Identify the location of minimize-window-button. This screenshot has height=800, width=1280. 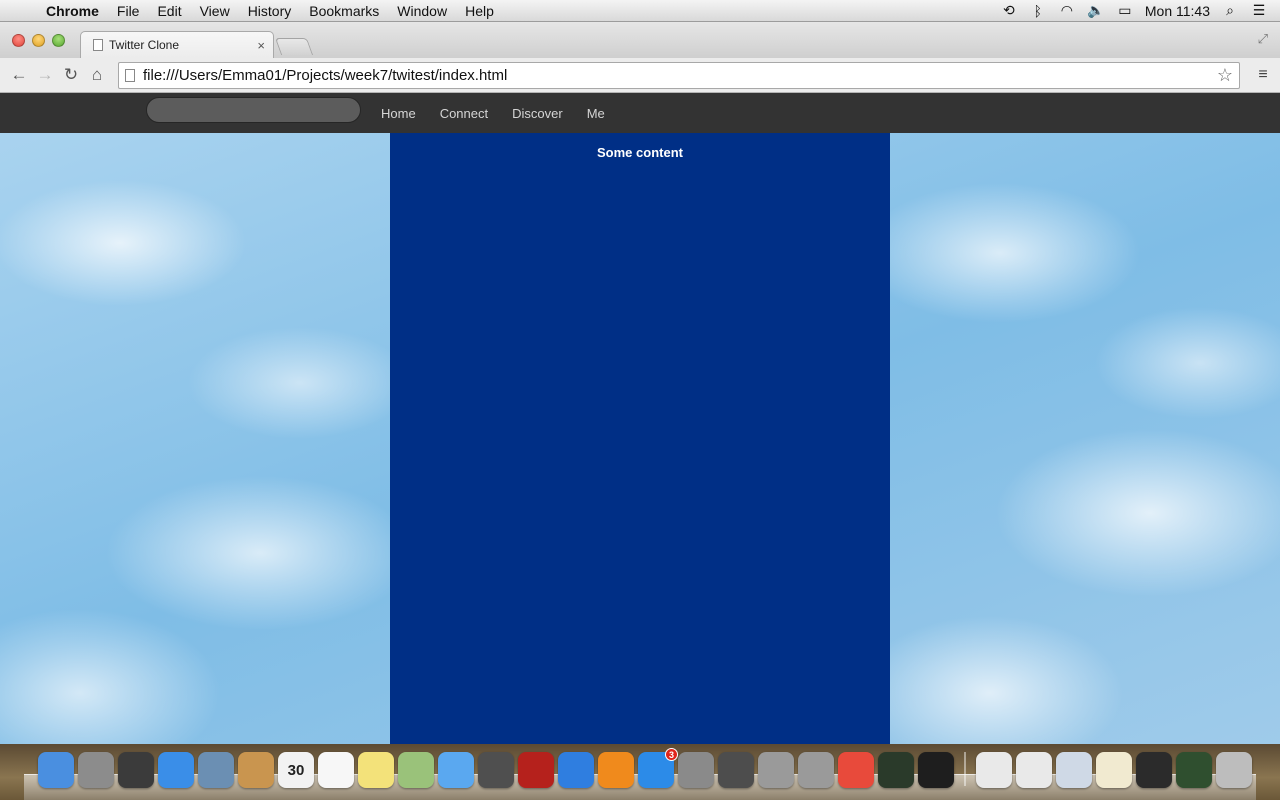
(38, 40).